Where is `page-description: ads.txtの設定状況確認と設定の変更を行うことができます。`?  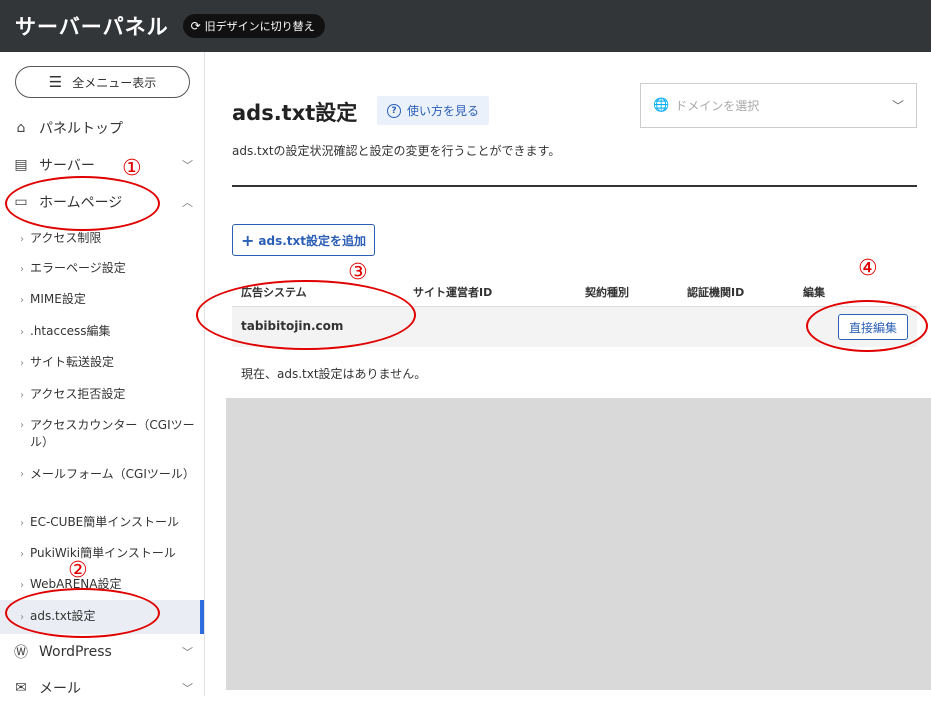
page-description: ads.txtの設定状況確認と設定の変更を行うことができます。 is located at coordinates (396, 151).